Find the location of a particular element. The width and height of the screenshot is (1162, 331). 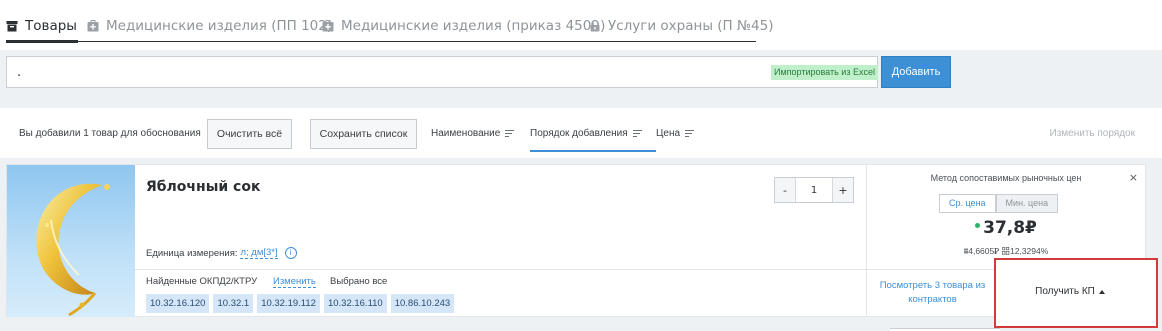

okpd-label: Найденные ОКПД2/КТРУ is located at coordinates (202, 281).